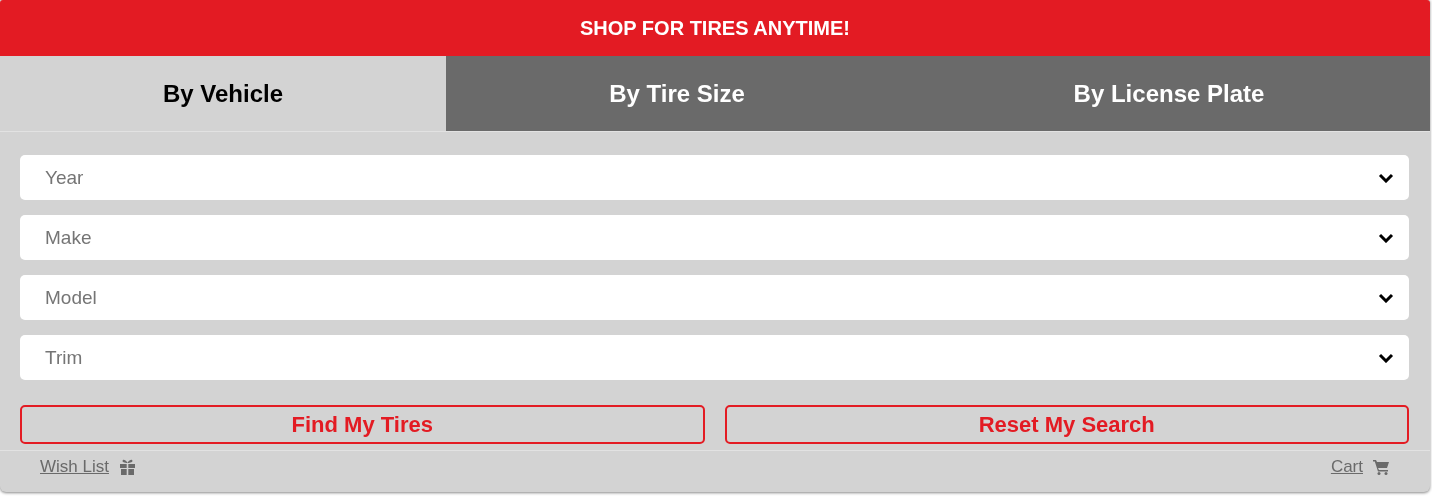 The image size is (1432, 497). I want to click on banner-title: SHOP FOR TIRES ANYTIME!, so click(715, 28).